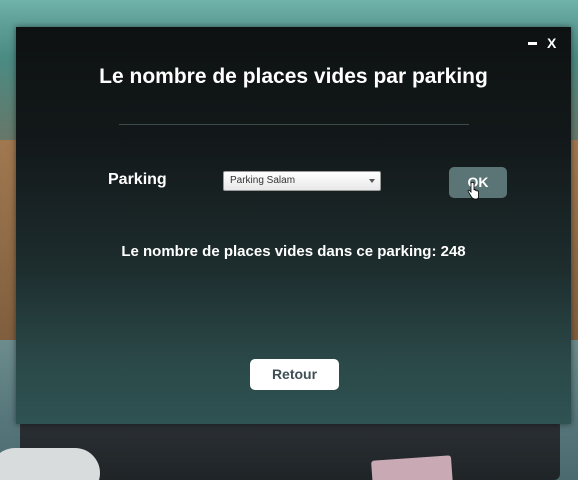 The height and width of the screenshot is (480, 578). Describe the element at coordinates (302, 181) in the screenshot. I see `parking-select: Parking Salam` at that location.